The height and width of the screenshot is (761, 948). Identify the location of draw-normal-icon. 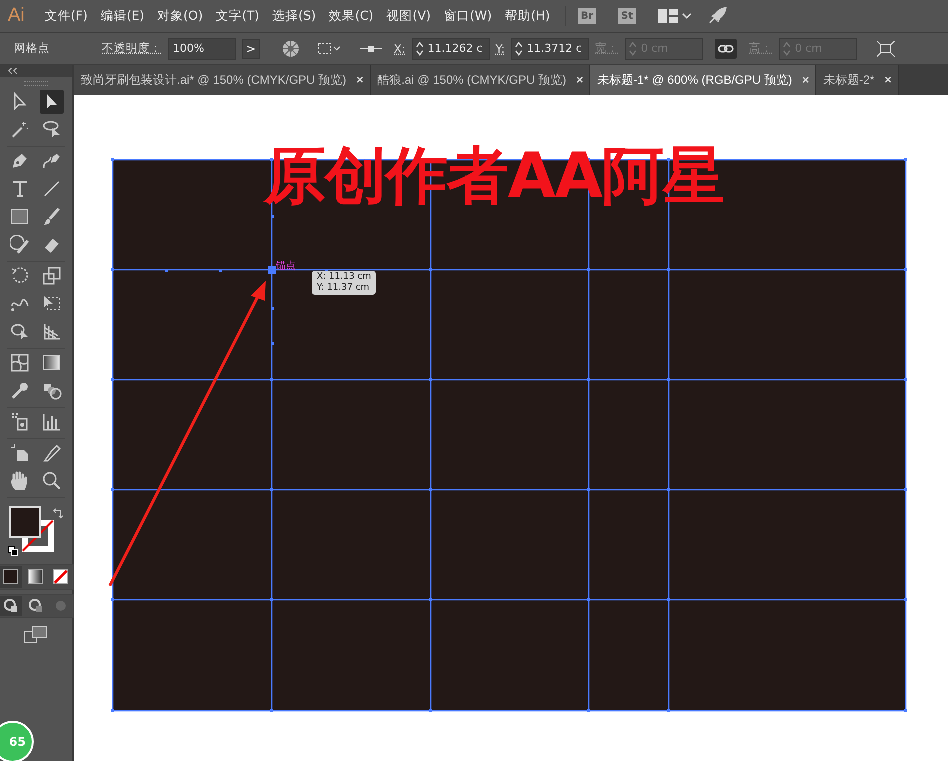
(11, 606).